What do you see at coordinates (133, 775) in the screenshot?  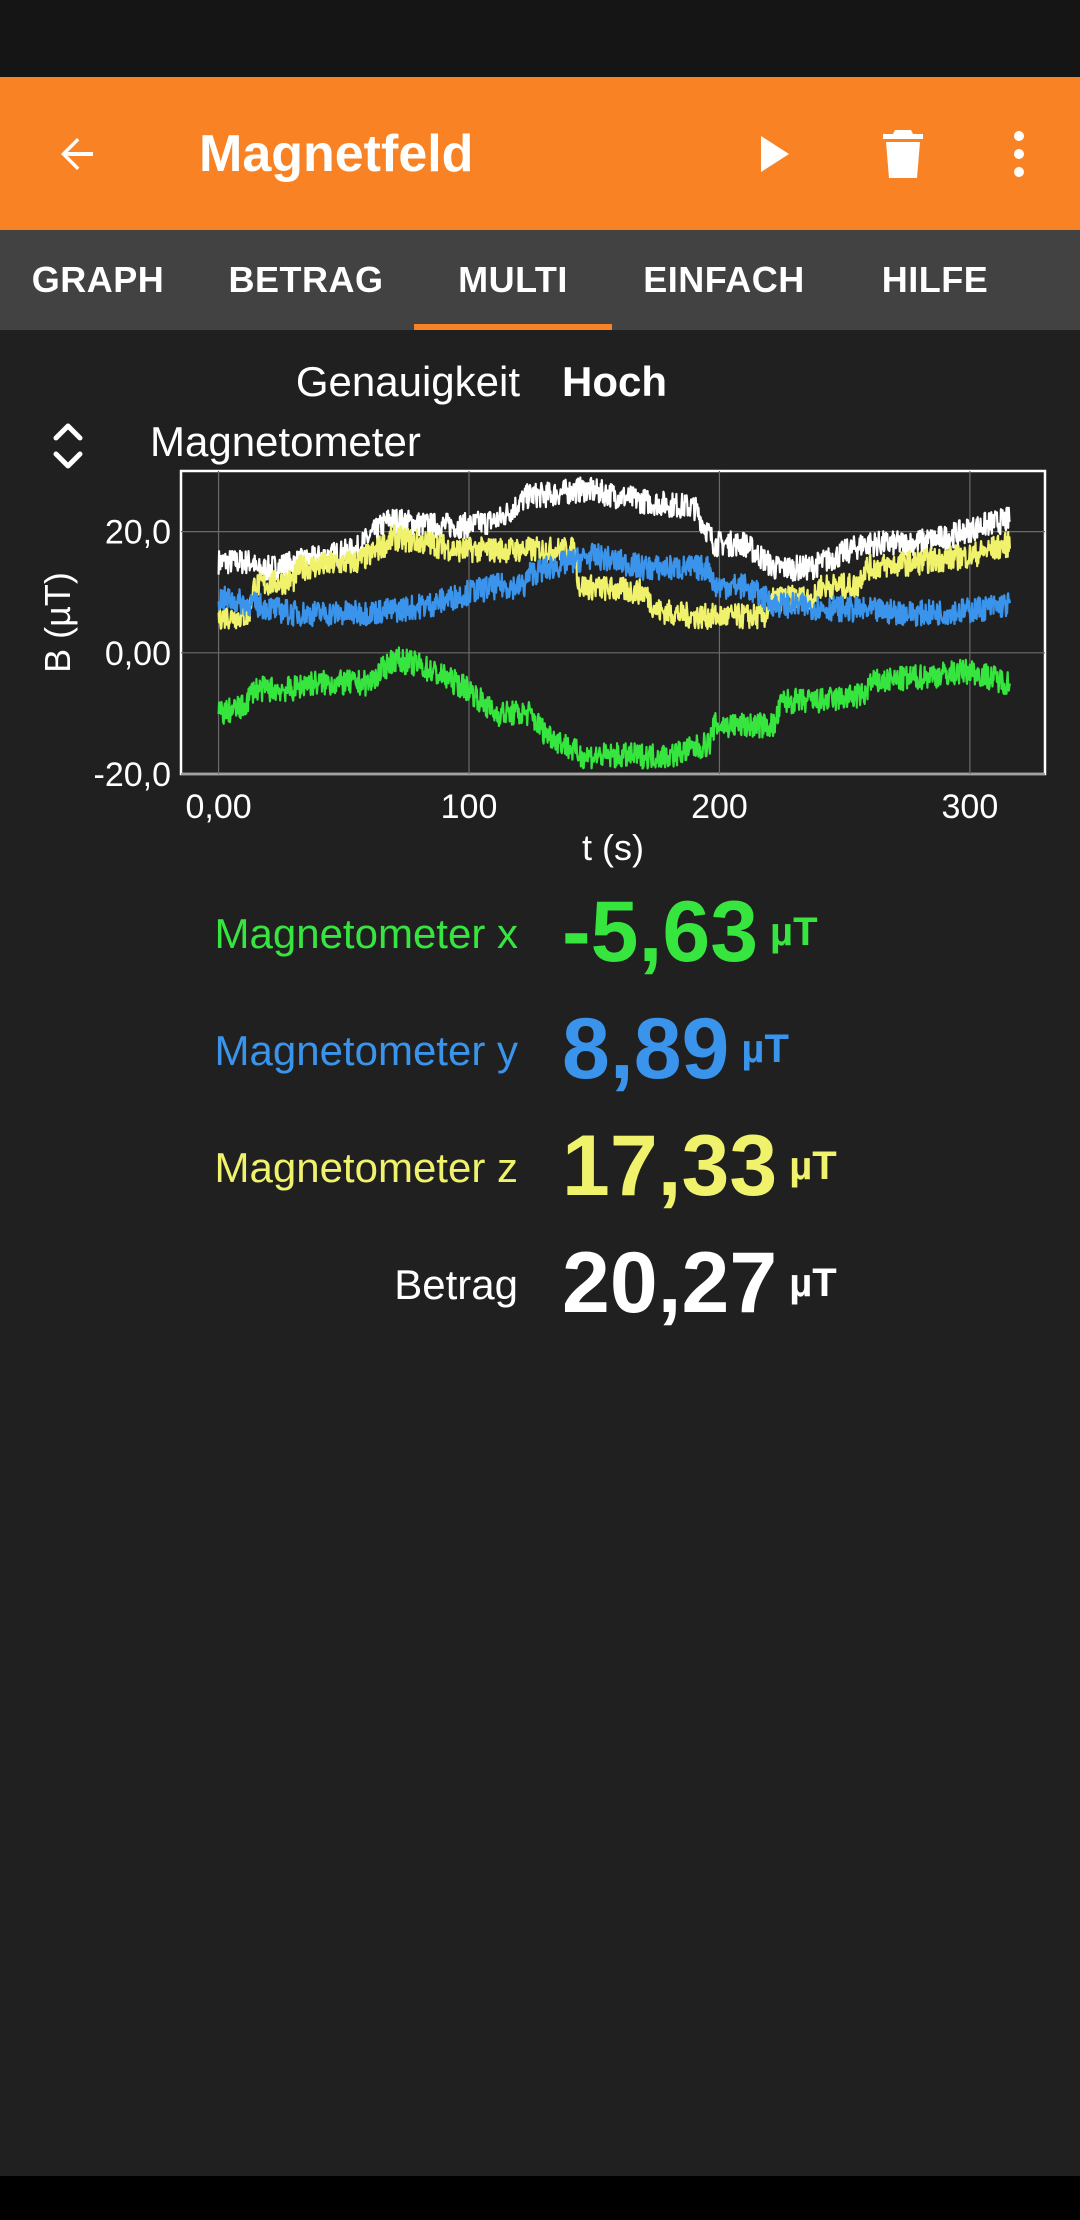 I see `y-tick-label: -20,0` at bounding box center [133, 775].